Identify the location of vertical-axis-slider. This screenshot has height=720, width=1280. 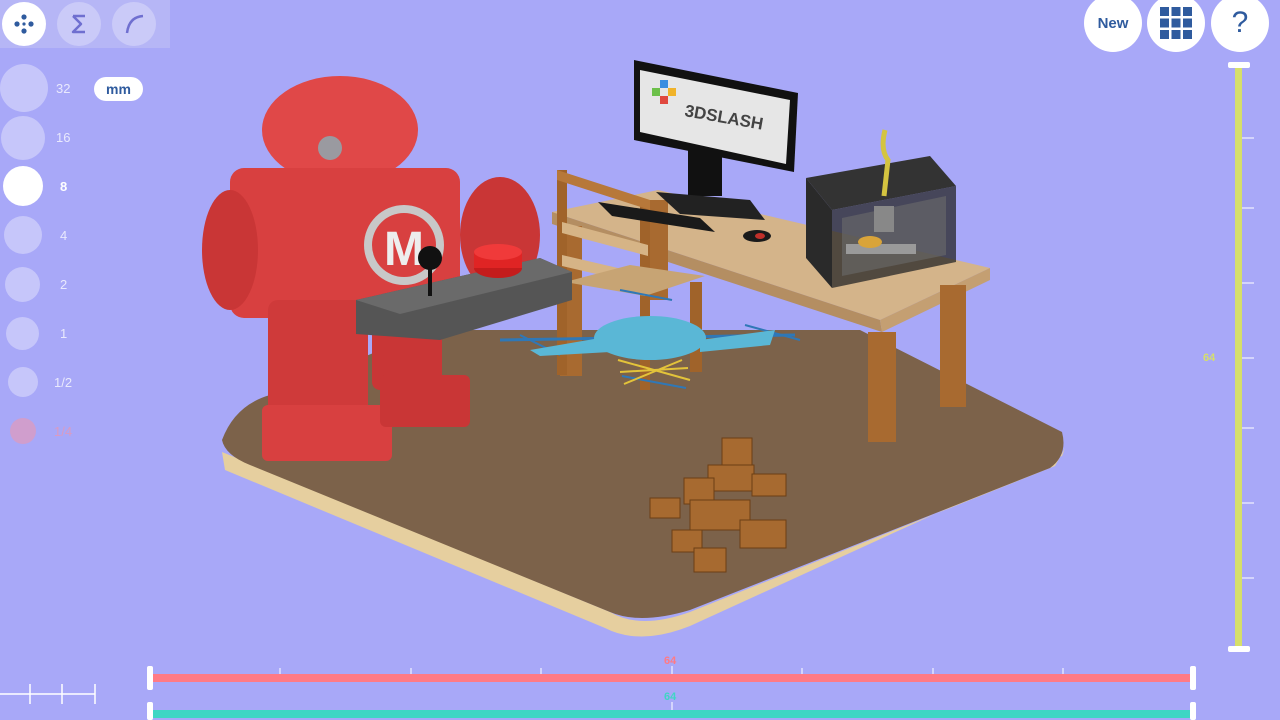
(1240, 358).